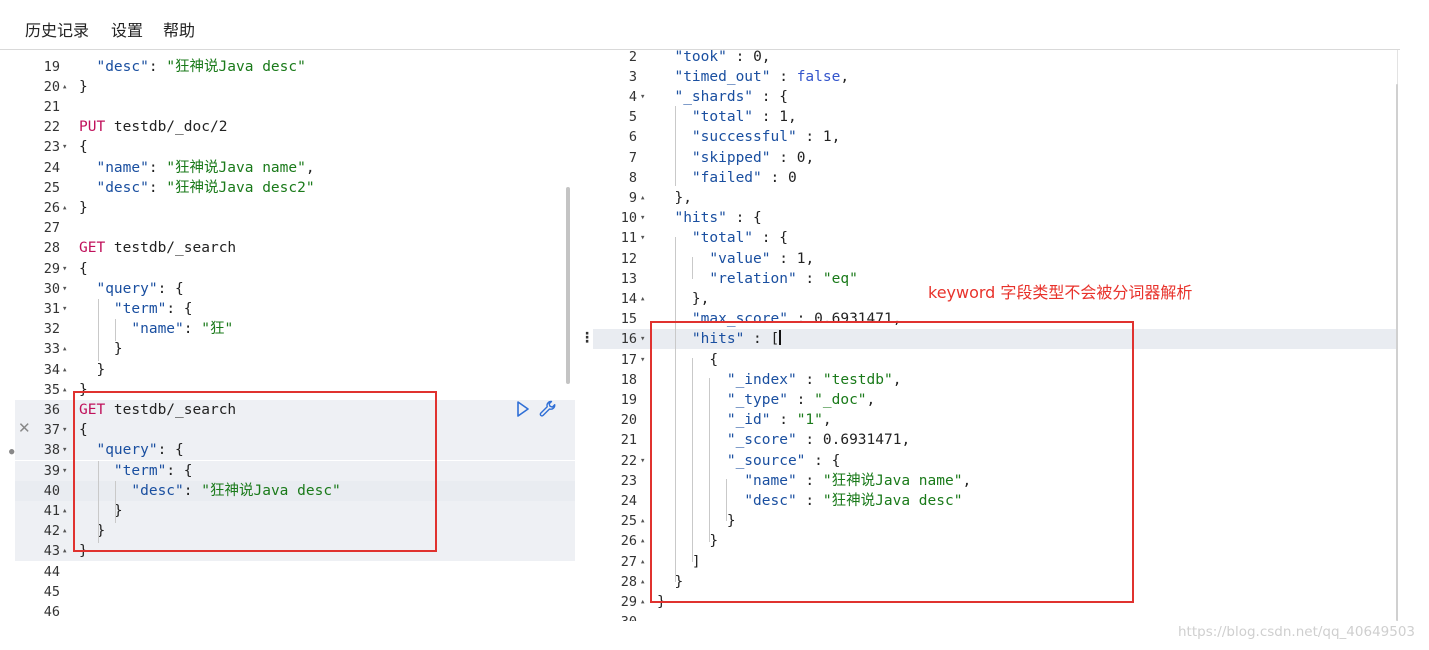 The height and width of the screenshot is (650, 1429). Describe the element at coordinates (783, 117) in the screenshot. I see `code-token: 1` at that location.